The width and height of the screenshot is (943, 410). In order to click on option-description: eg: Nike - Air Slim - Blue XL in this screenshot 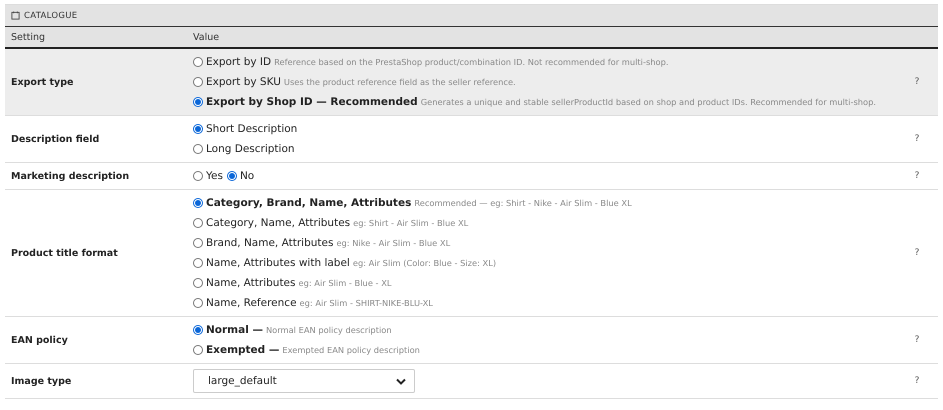, I will do `click(393, 243)`.